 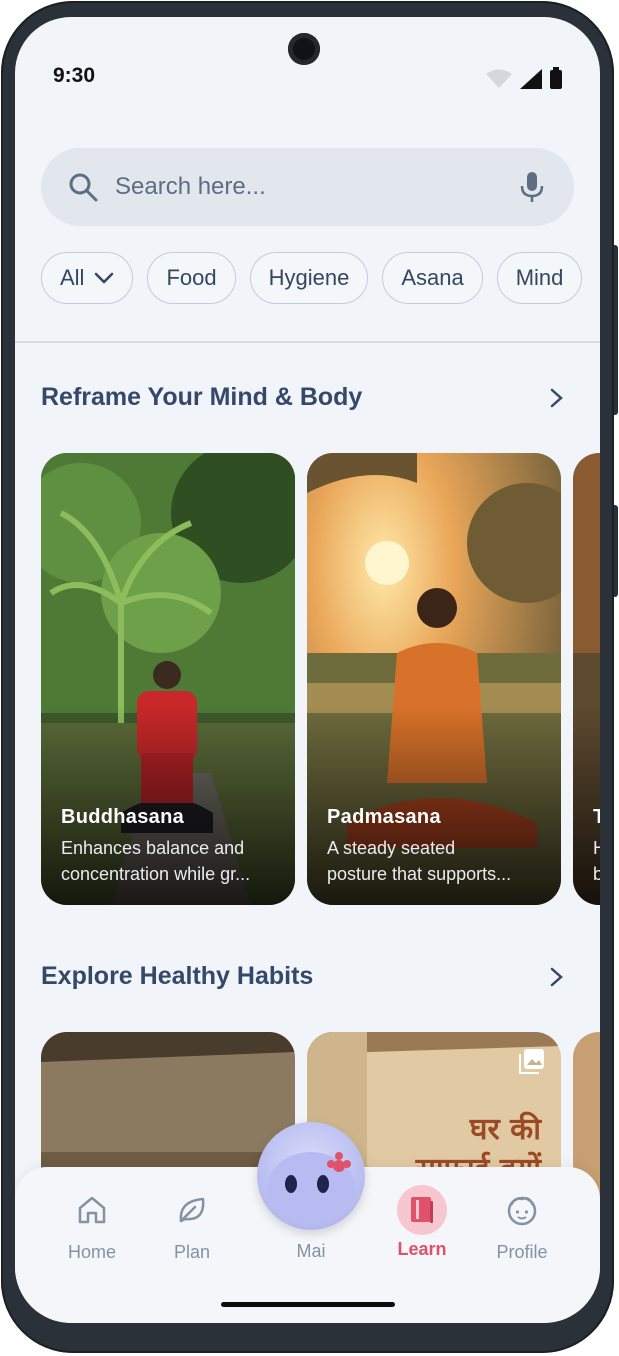 What do you see at coordinates (104, 278) in the screenshot?
I see `chevron-down-icon` at bounding box center [104, 278].